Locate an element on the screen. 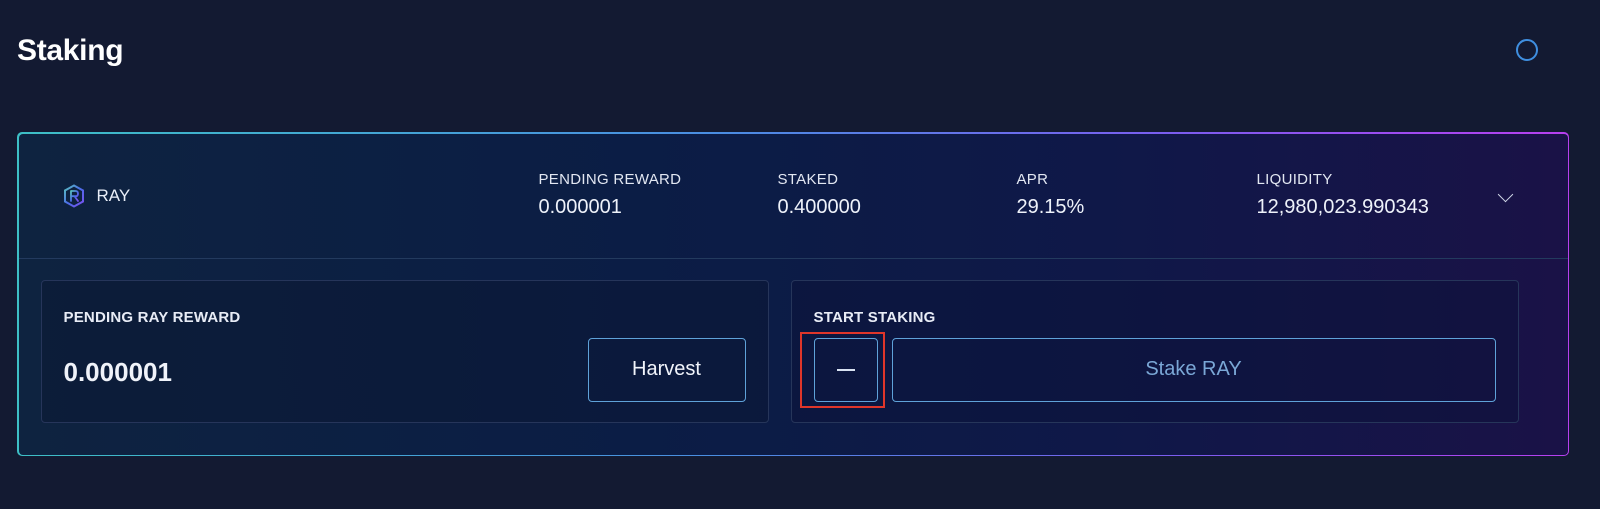 The image size is (1600, 509). stat-value: 12,980,023.990343 is located at coordinates (1342, 206).